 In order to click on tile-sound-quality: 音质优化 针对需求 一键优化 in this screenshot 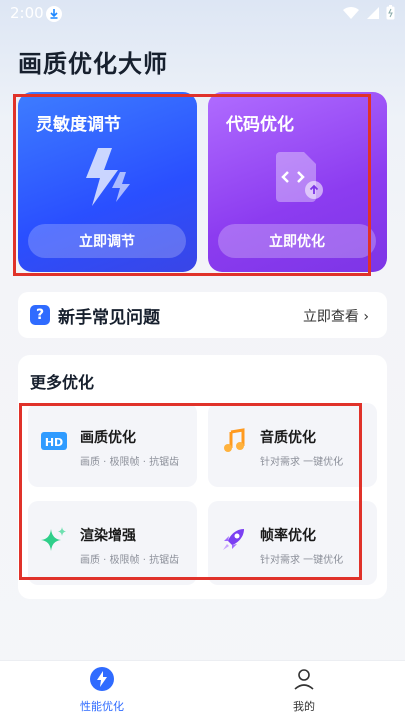, I will do `click(292, 445)`.